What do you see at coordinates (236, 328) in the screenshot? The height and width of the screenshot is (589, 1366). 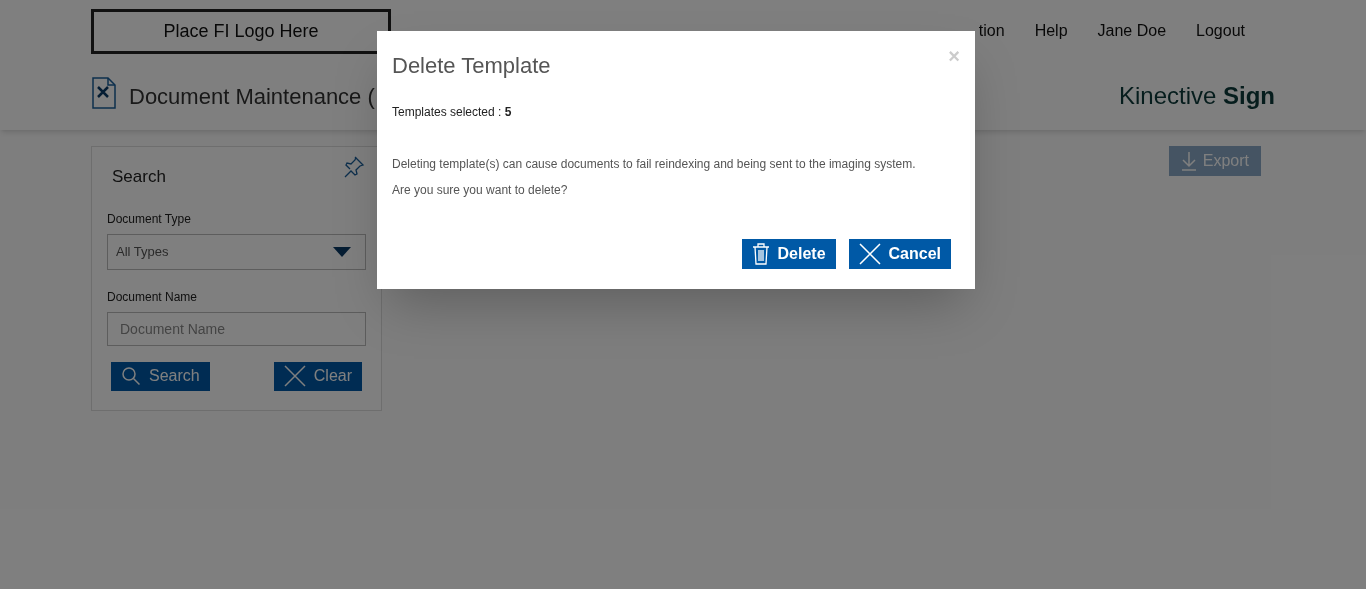 I see `document-name-field: Document Name` at bounding box center [236, 328].